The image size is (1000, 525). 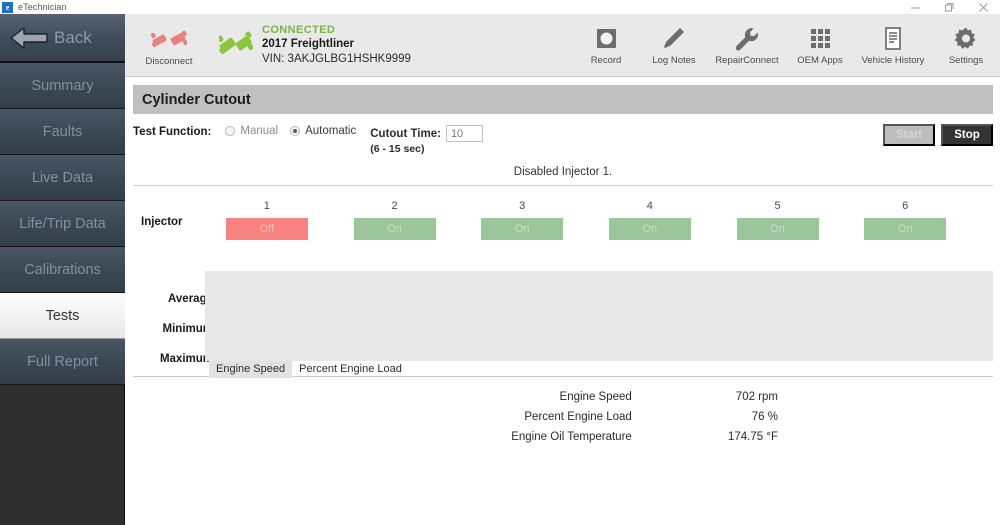 I want to click on test-action-buttons: Start Stop, so click(x=938, y=135).